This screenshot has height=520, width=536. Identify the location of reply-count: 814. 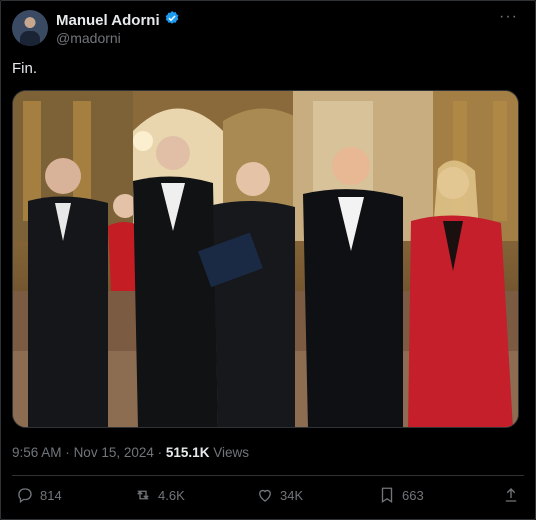
(51, 495).